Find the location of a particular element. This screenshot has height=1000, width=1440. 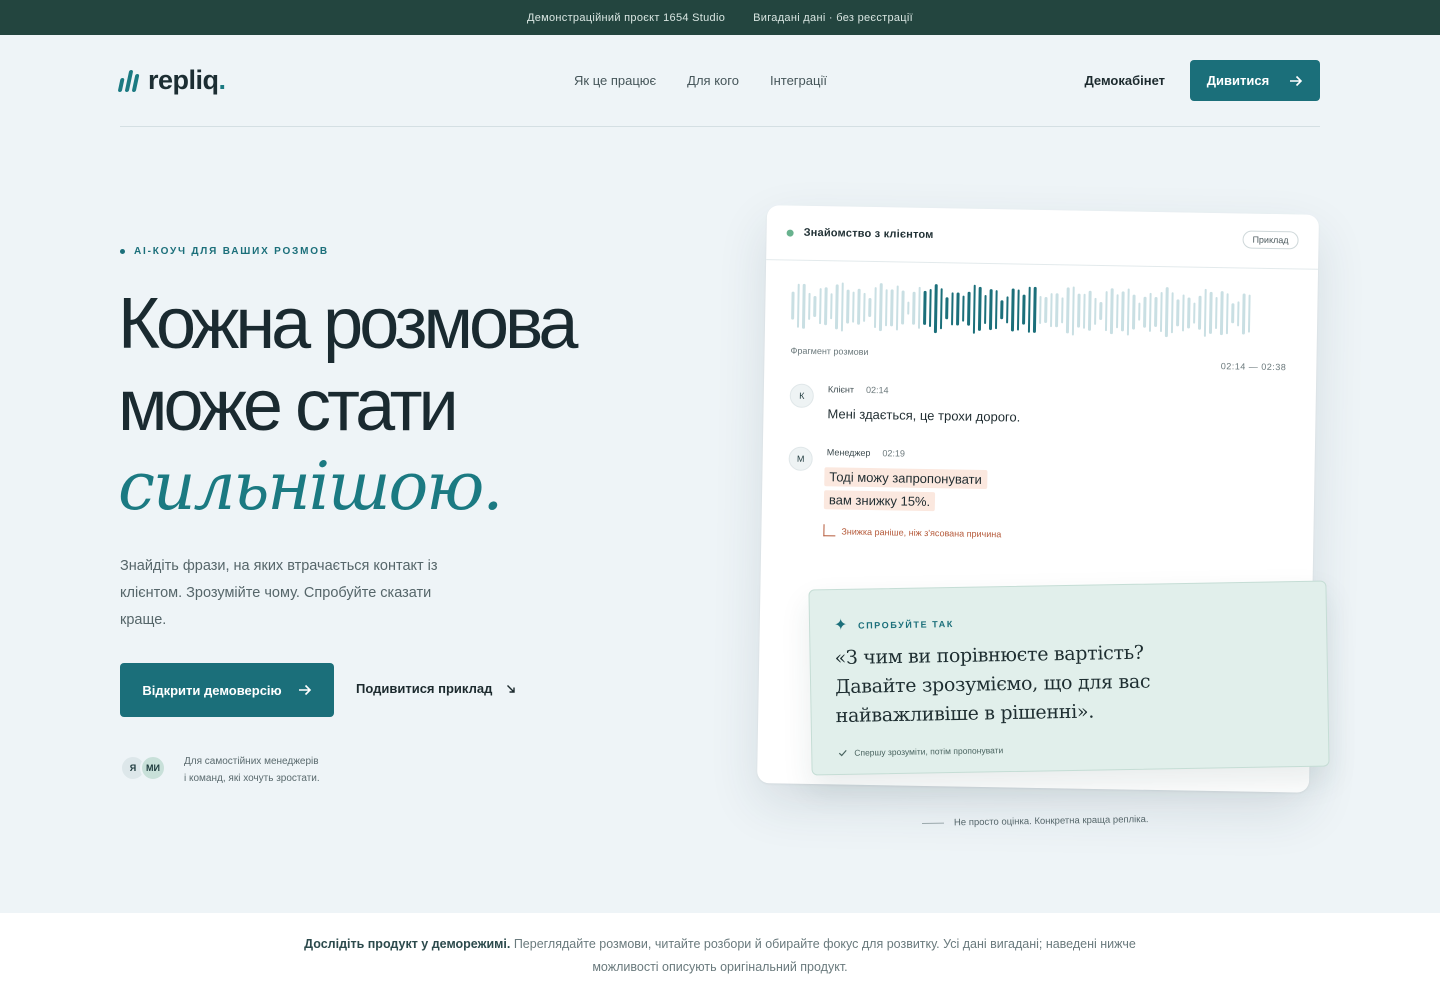

message-author: Клієнт is located at coordinates (841, 389).